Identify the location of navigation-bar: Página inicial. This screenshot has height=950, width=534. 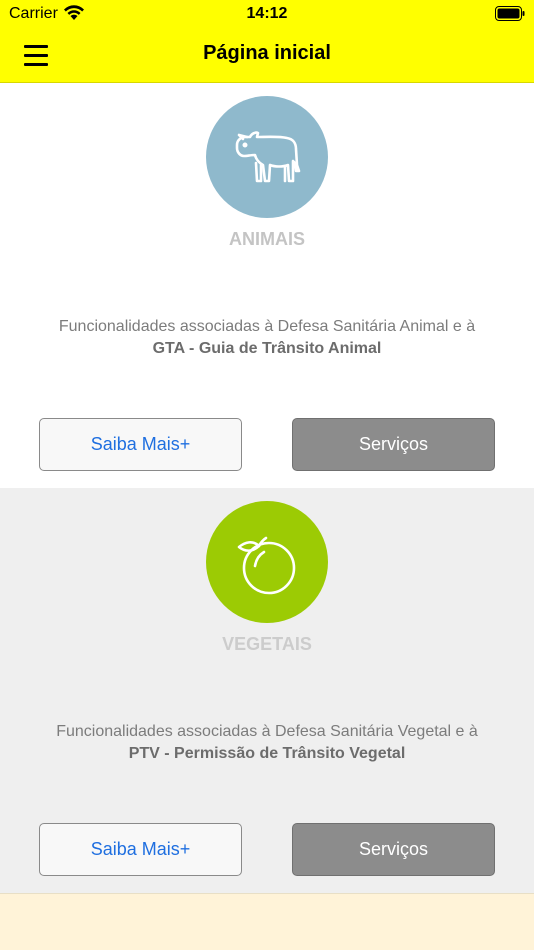
(267, 56).